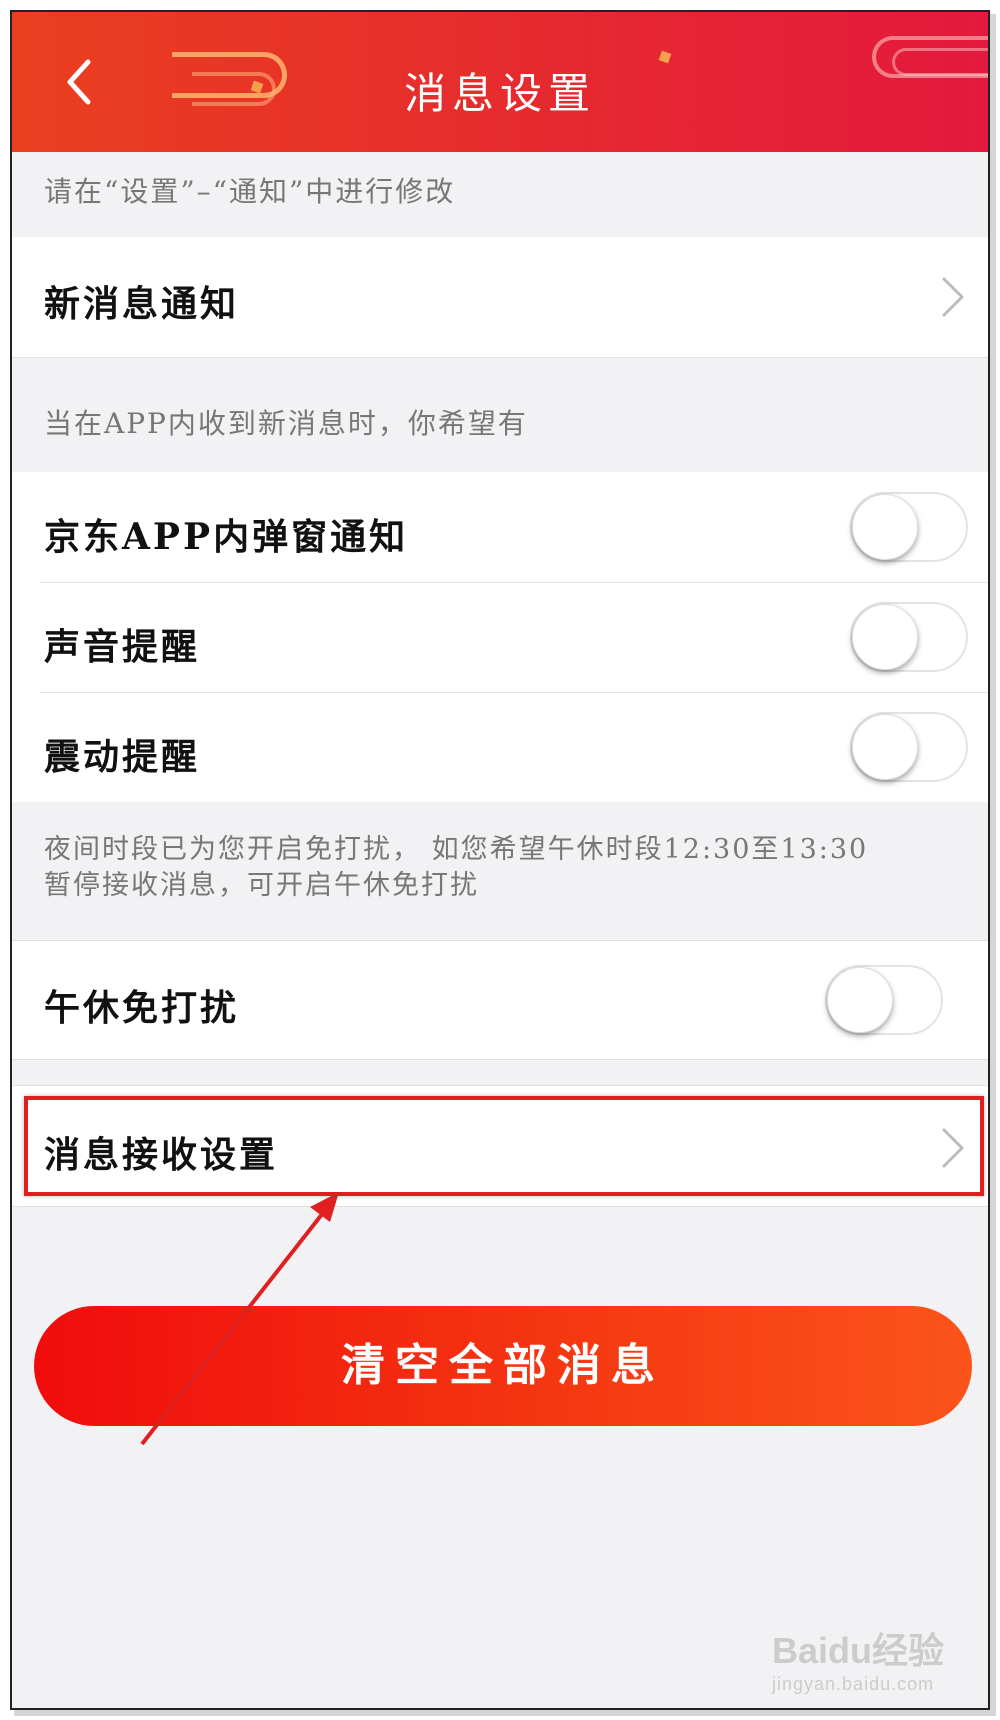 The height and width of the screenshot is (1720, 1000). What do you see at coordinates (504, 1146) in the screenshot?
I see `highlight-annotation-box` at bounding box center [504, 1146].